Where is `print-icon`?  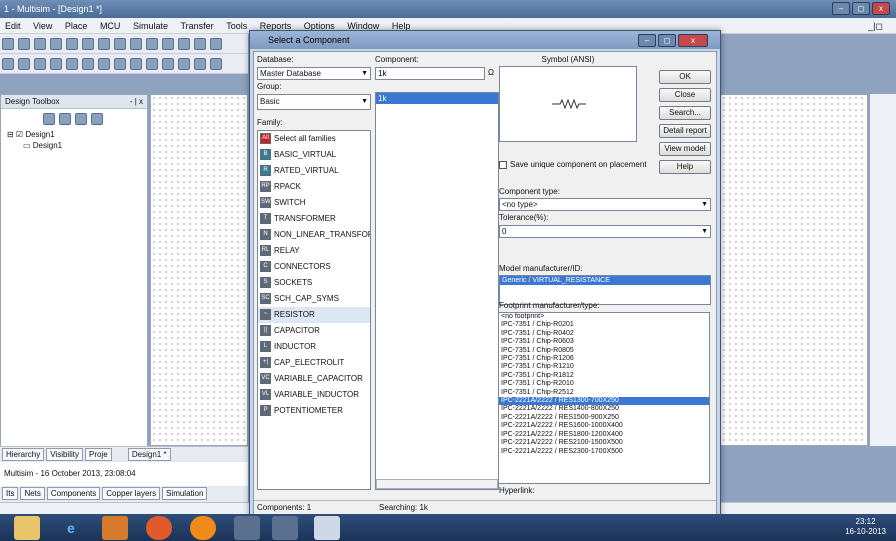 print-icon is located at coordinates (56, 44).